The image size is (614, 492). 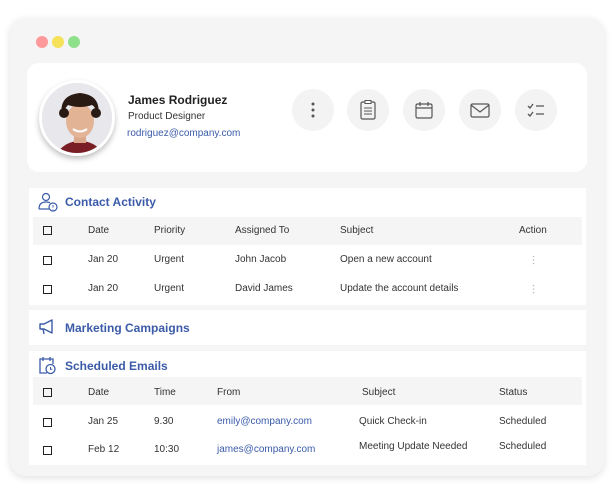 I want to click on cell-date: Jan 25, so click(x=103, y=421).